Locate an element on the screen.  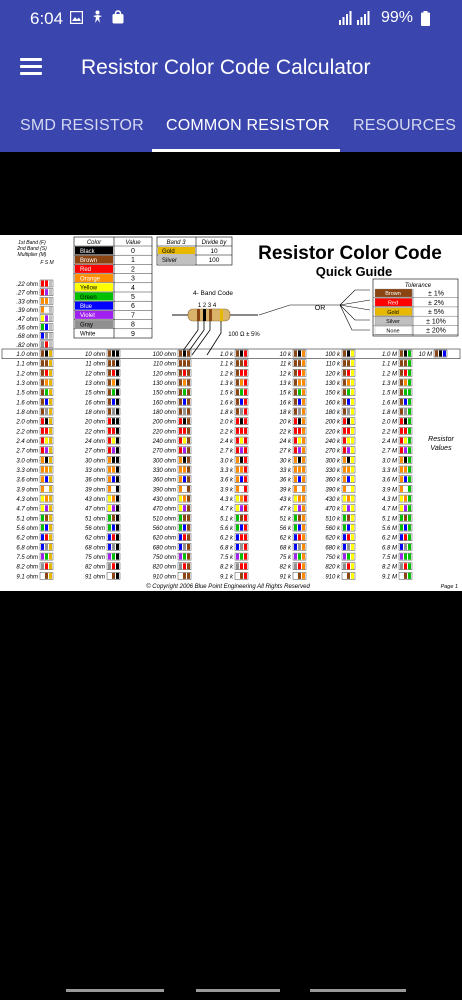
resistor-value: 6.2 ohm is located at coordinates (27, 539).